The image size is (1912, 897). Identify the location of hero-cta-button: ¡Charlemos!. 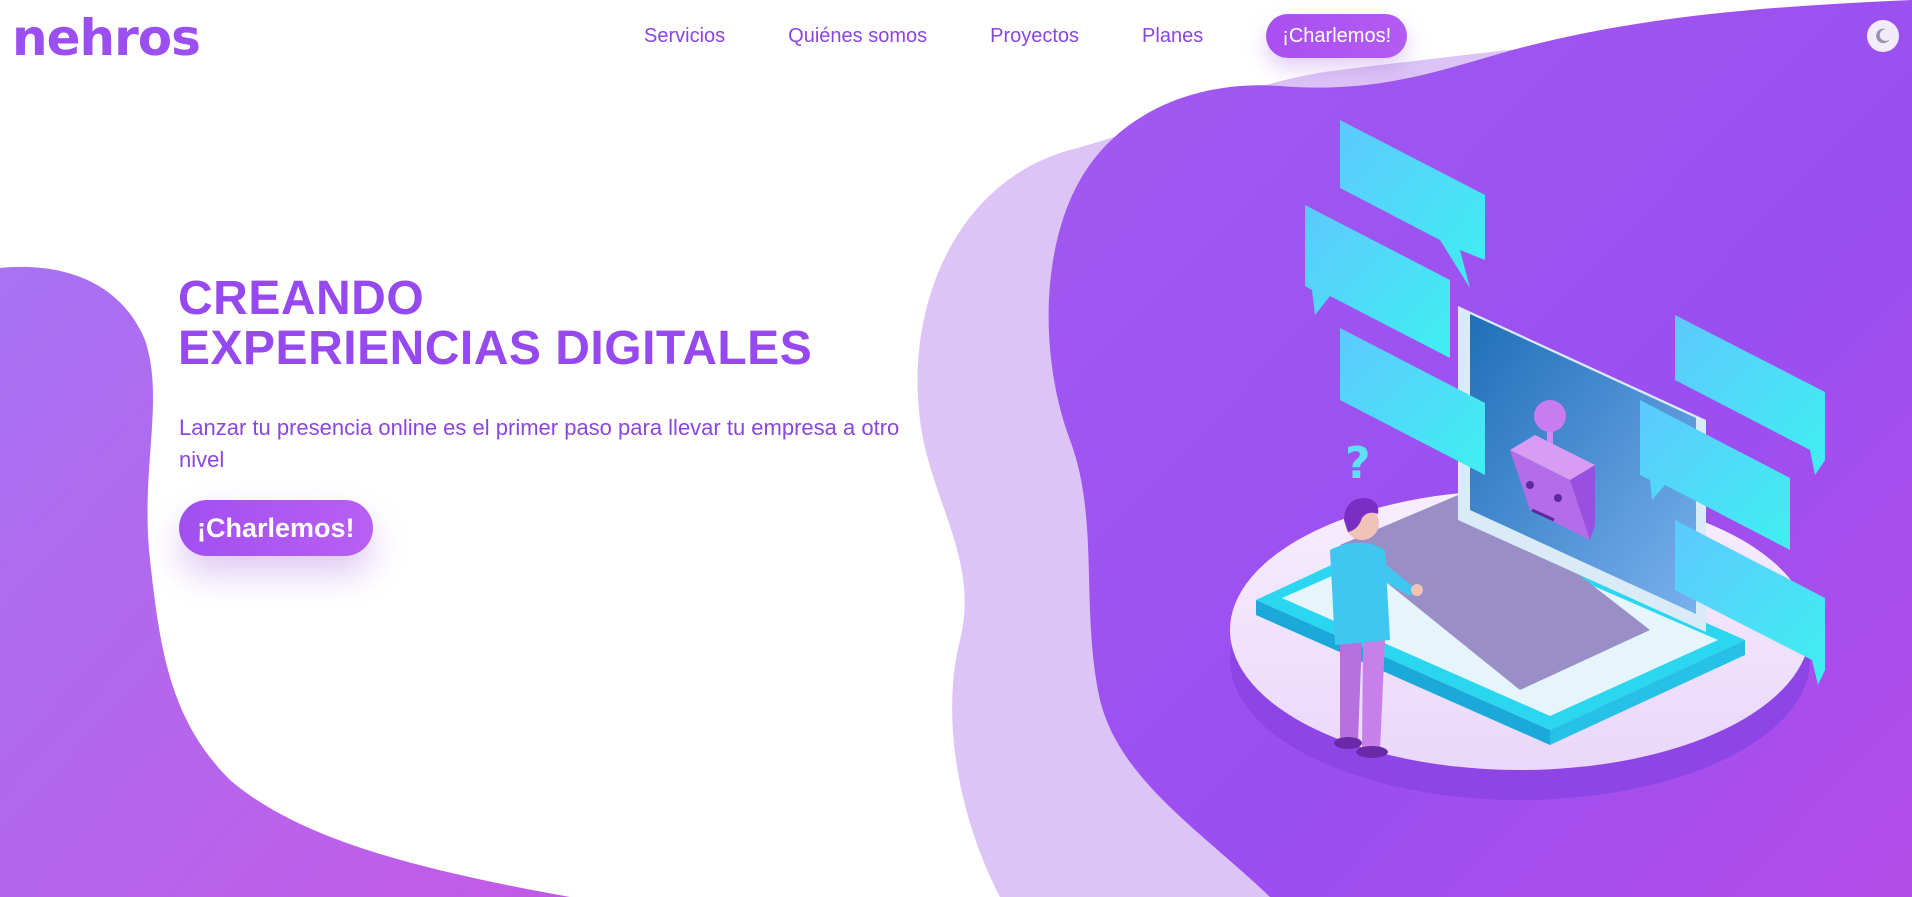
(276, 528).